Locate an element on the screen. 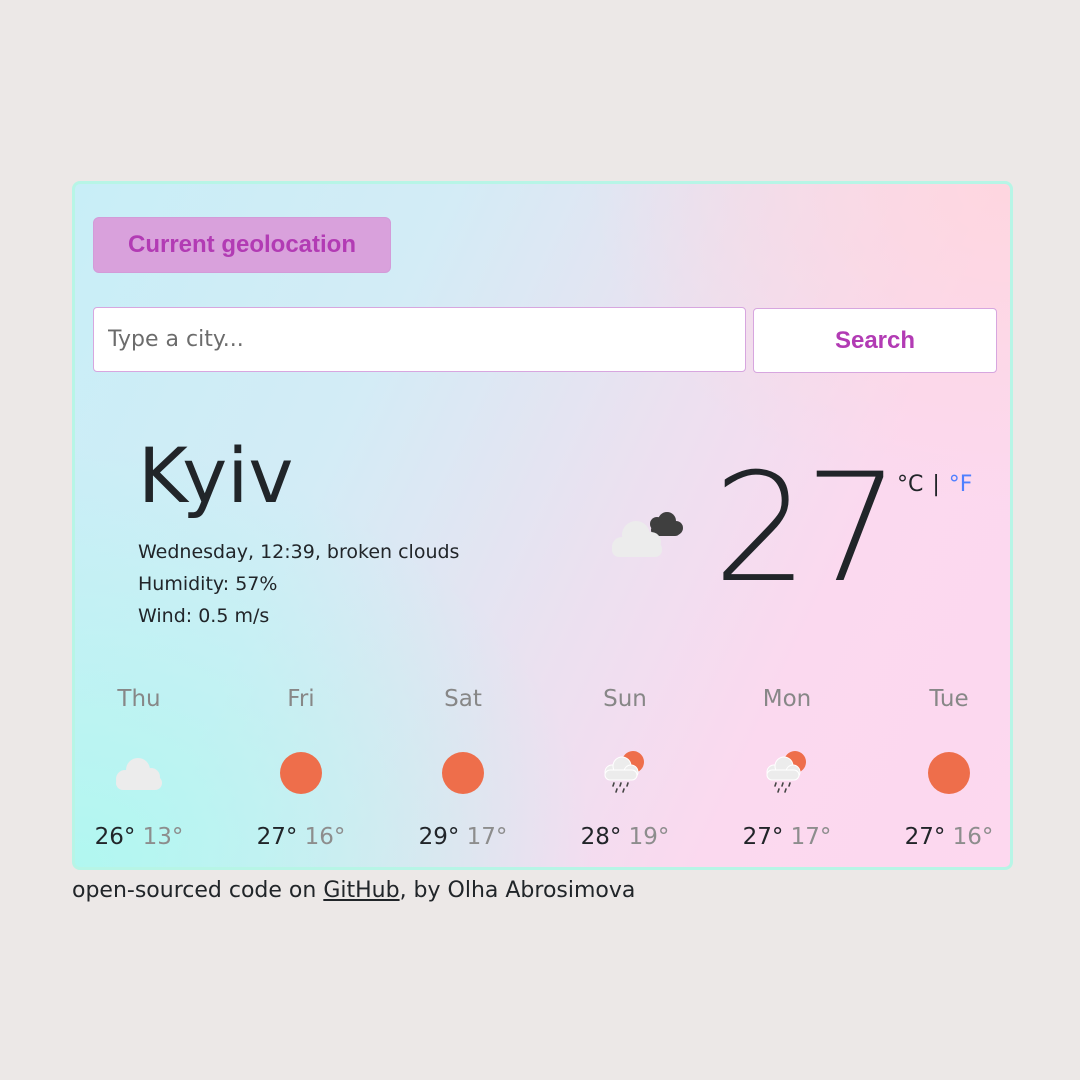 The height and width of the screenshot is (1080, 1080). fahrenheit-link: °F is located at coordinates (961, 484).